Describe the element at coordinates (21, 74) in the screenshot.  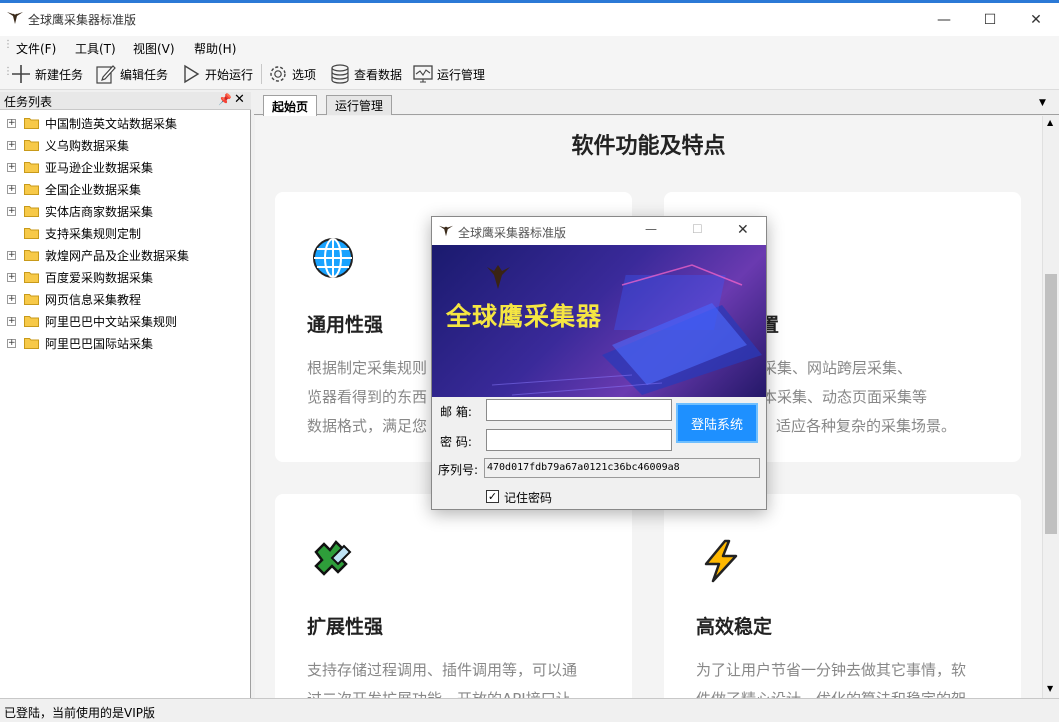
I see `plus-icon` at that location.